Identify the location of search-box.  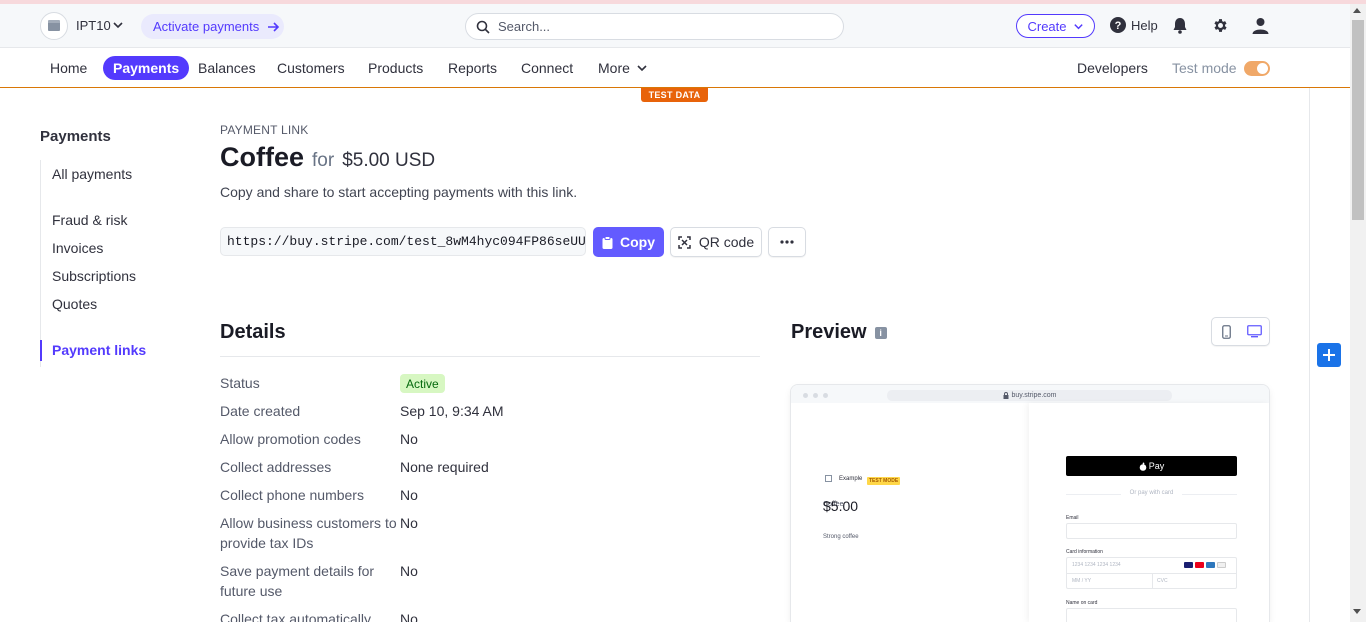
(654, 26).